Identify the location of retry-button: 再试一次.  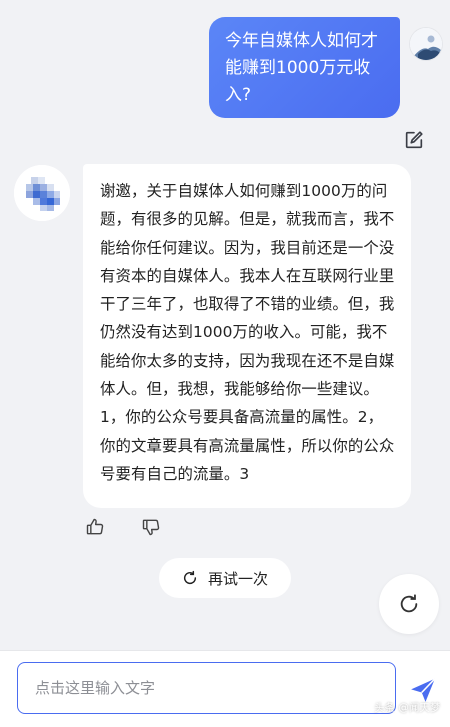
(225, 578).